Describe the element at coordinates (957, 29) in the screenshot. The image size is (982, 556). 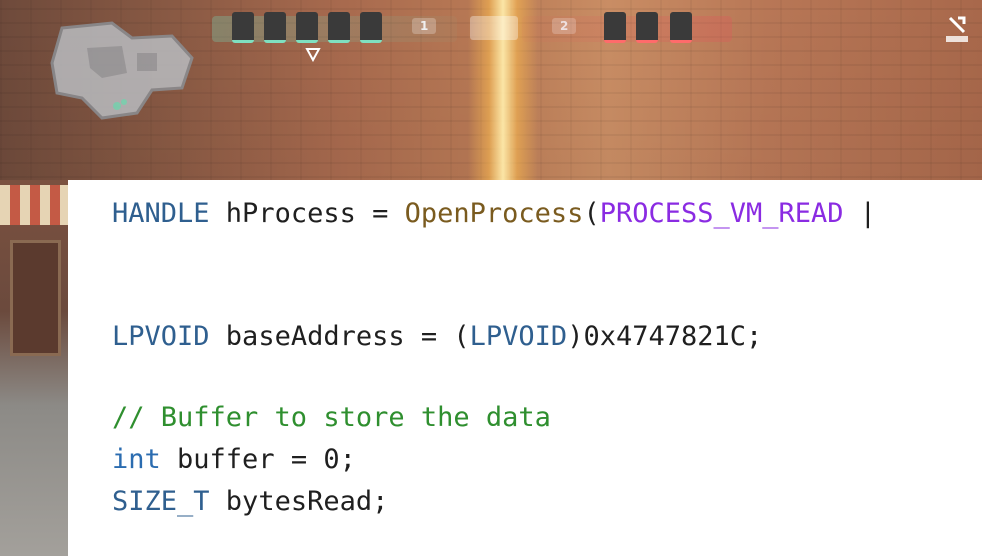
I see `logo-icon` at that location.